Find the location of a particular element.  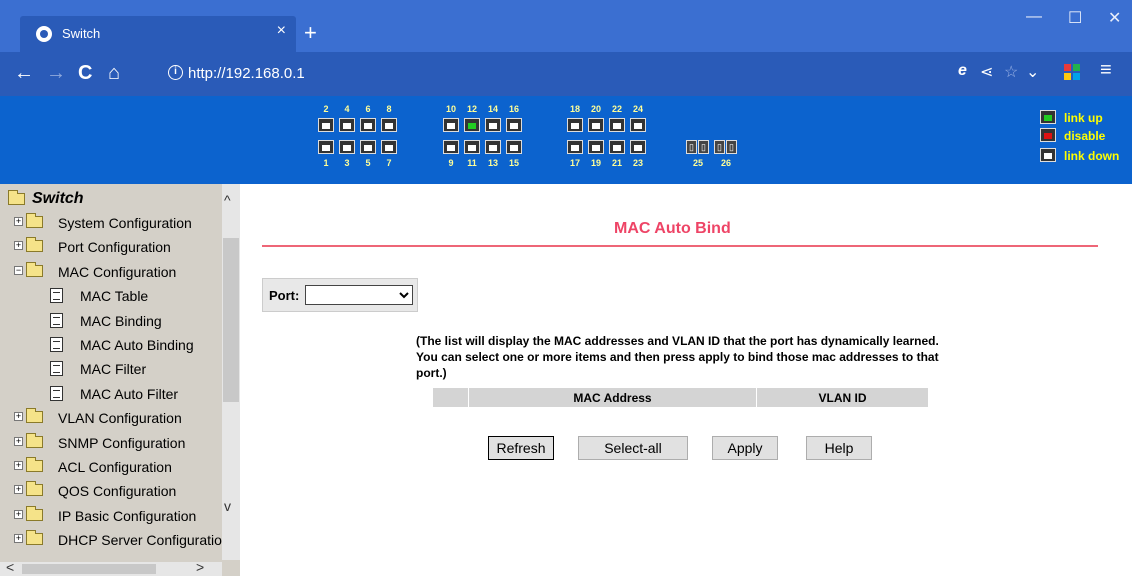

sidebar-item-mac-binding: MAC Binding is located at coordinates (111, 322).